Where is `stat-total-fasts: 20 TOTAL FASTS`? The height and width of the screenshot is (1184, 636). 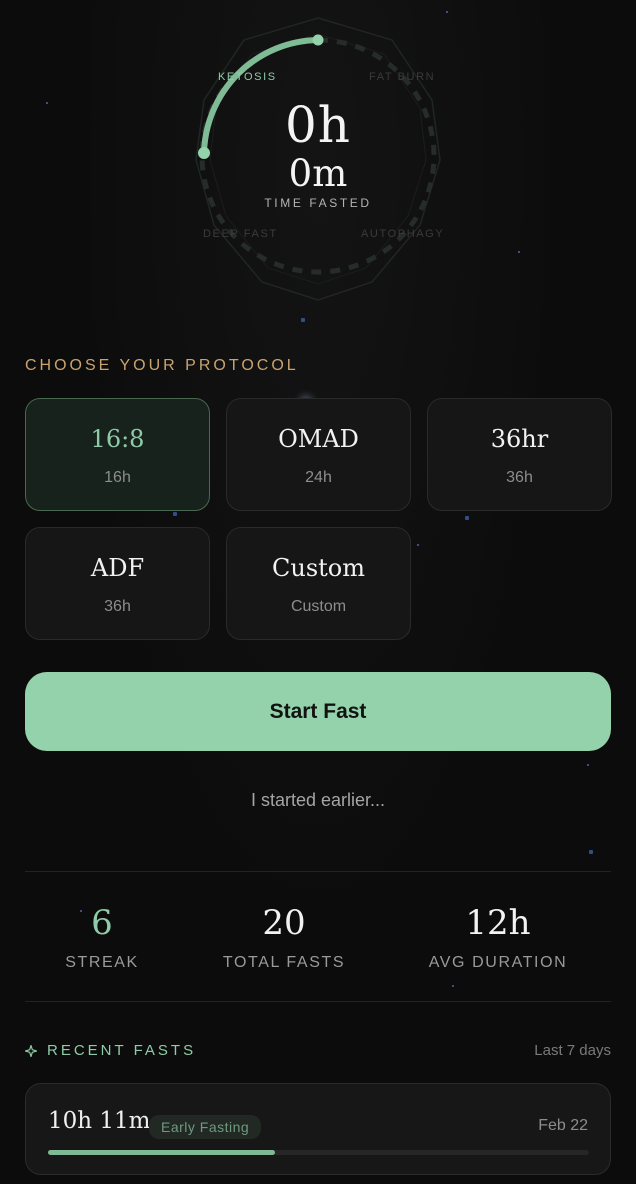 stat-total-fasts: 20 TOTAL FASTS is located at coordinates (284, 936).